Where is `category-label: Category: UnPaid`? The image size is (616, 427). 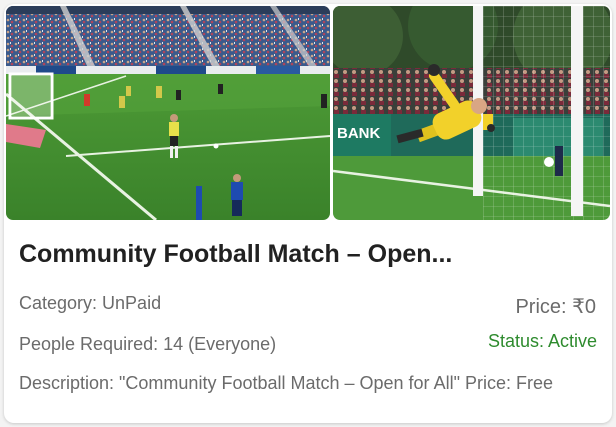 category-label: Category: UnPaid is located at coordinates (90, 303).